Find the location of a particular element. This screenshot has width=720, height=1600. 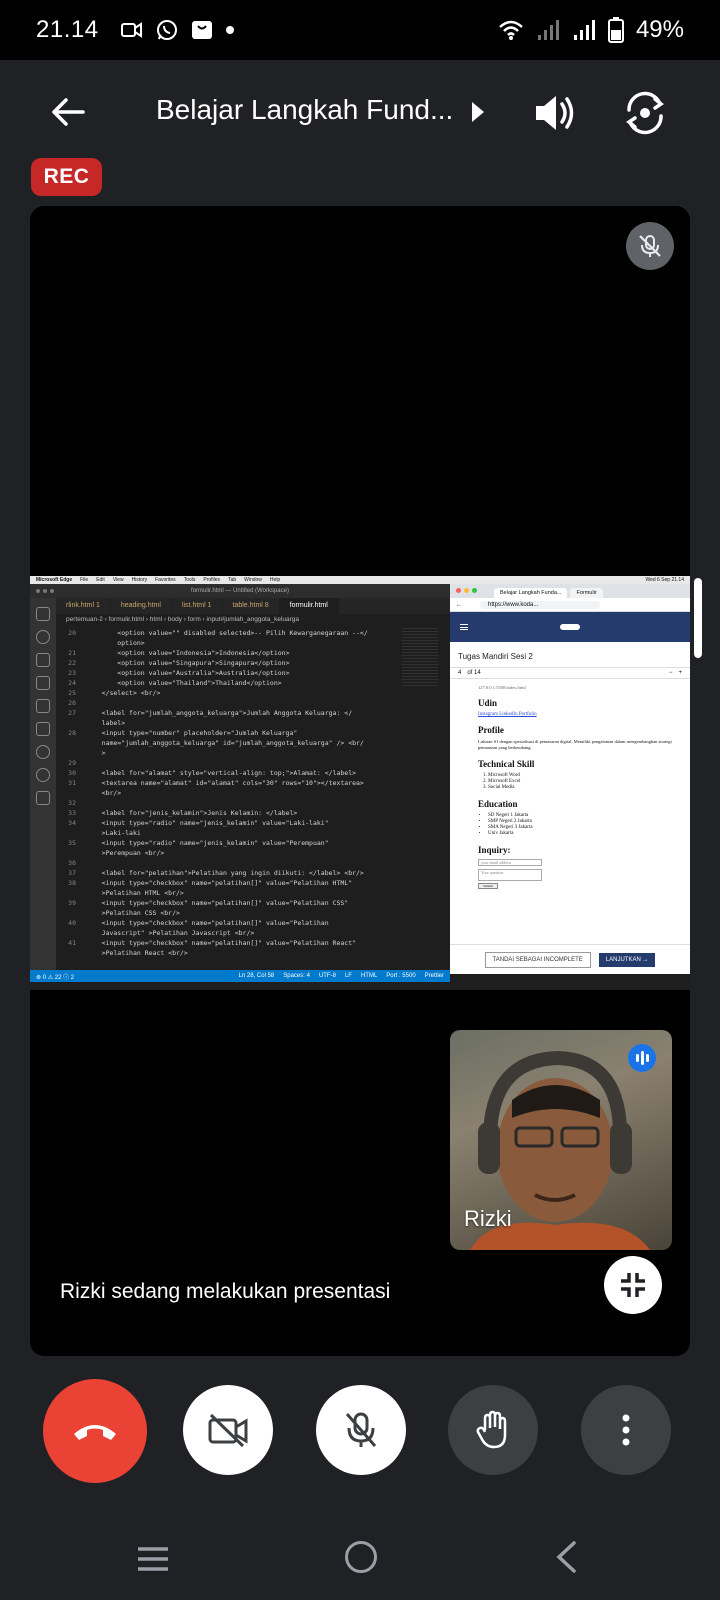

bookmark-icon is located at coordinates (43, 798).